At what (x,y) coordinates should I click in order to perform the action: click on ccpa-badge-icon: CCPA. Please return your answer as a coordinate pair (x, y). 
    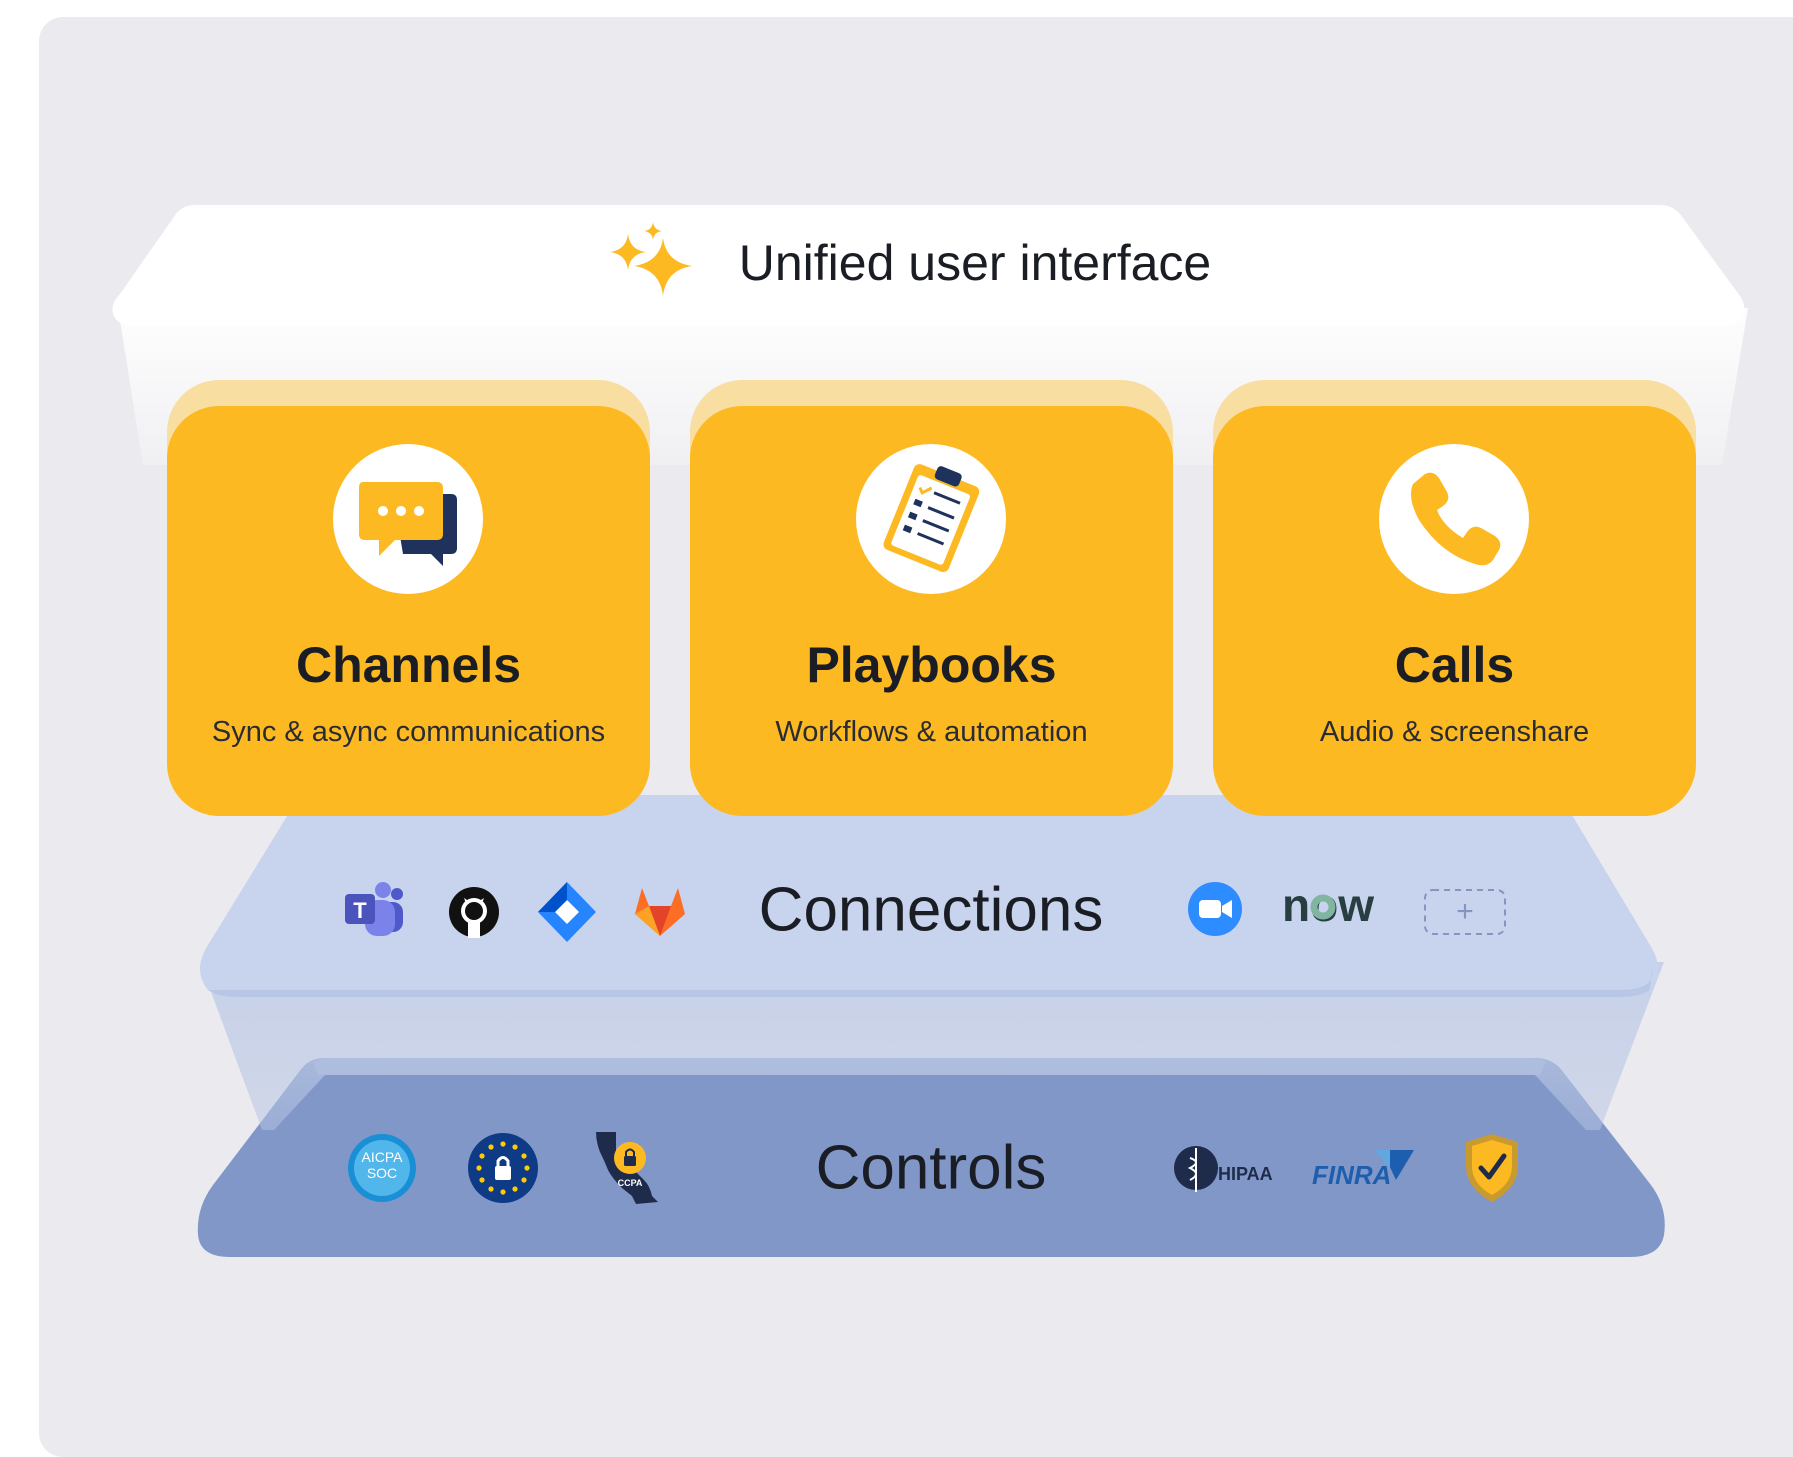
    Looking at the image, I should click on (627, 1168).